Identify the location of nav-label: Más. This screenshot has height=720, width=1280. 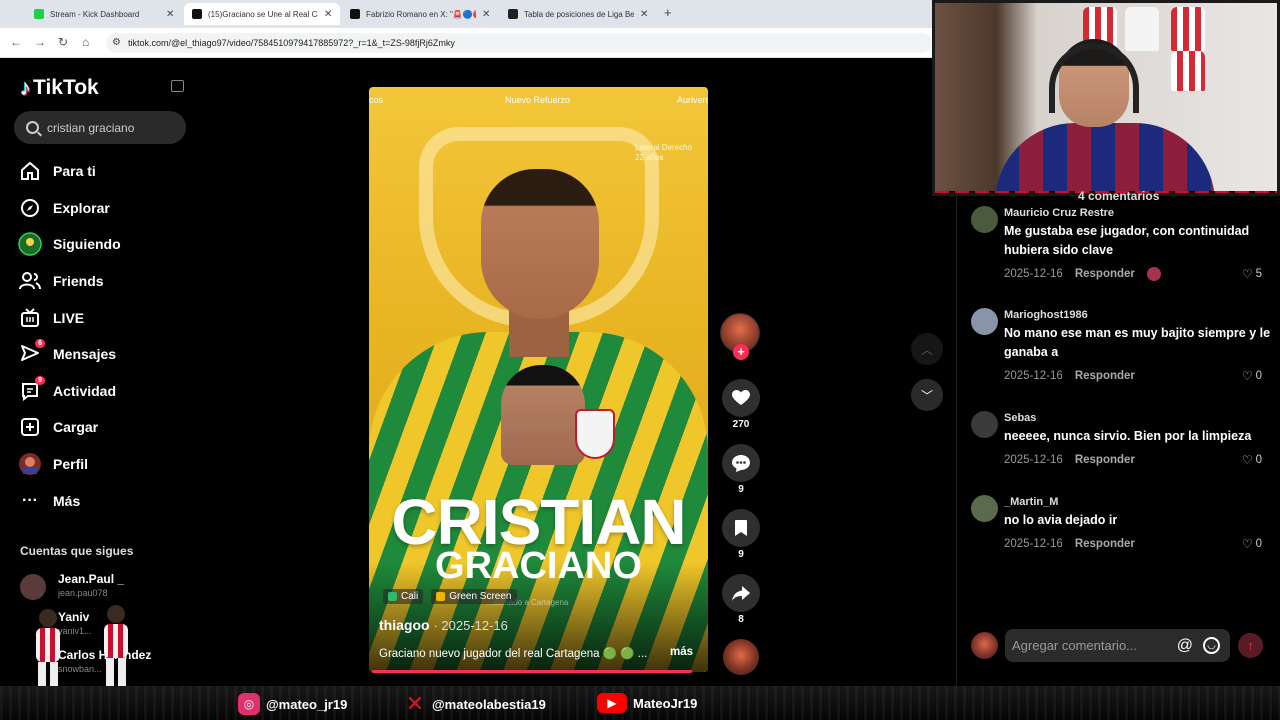
(67, 500).